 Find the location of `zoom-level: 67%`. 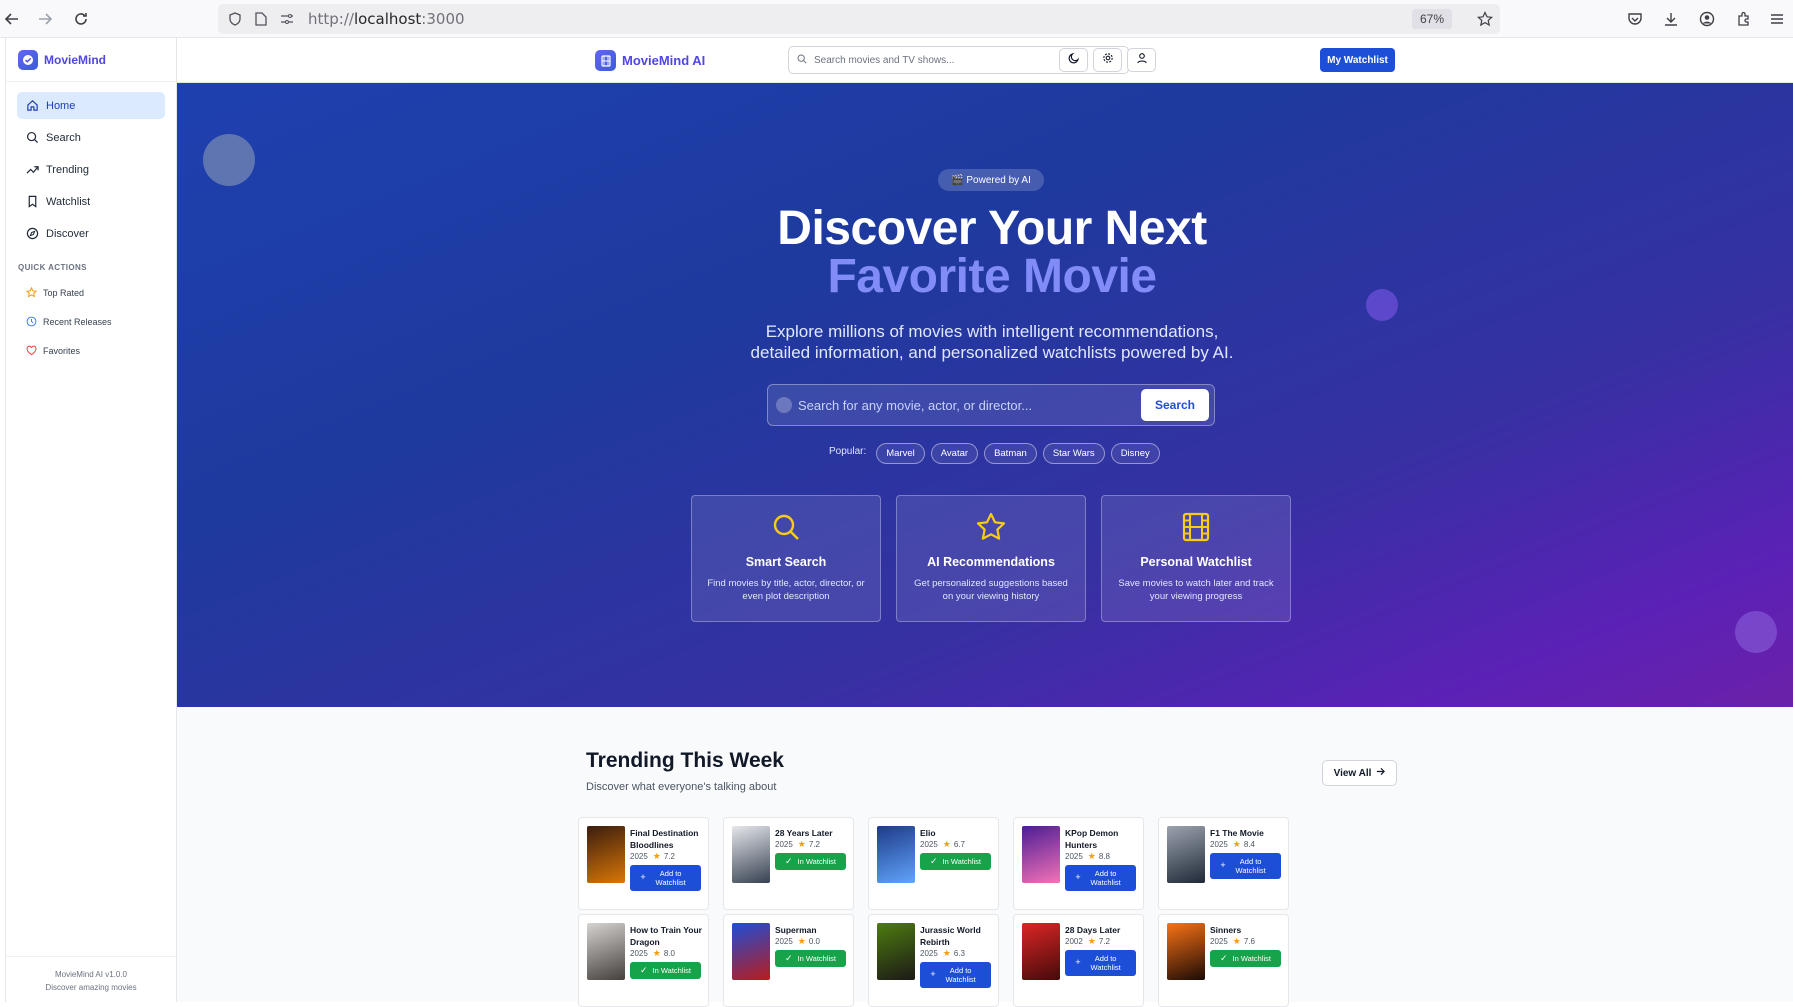

zoom-level: 67% is located at coordinates (1431, 19).